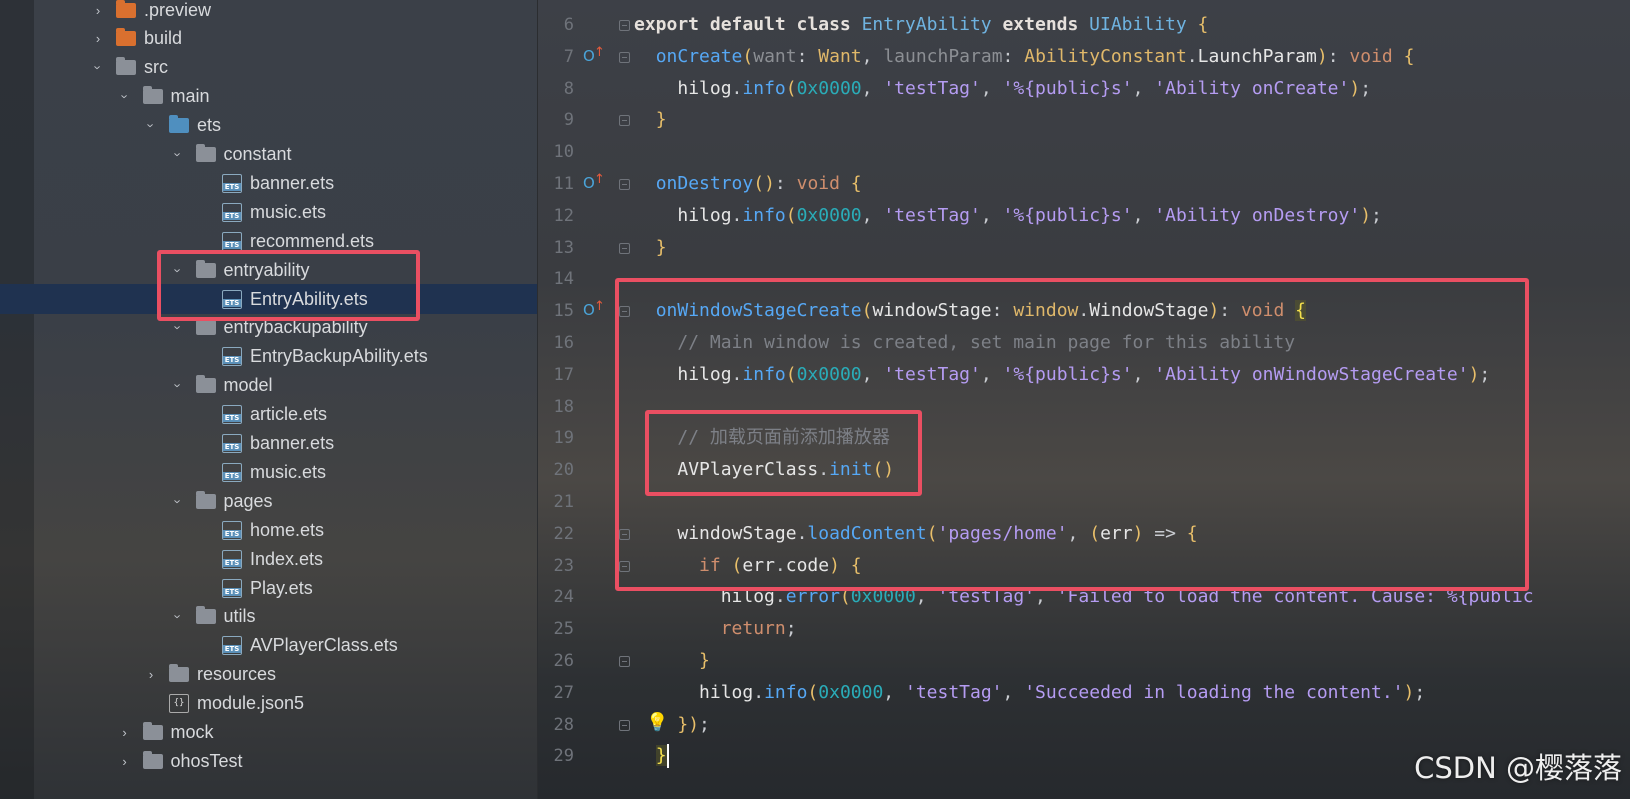 This screenshot has height=799, width=1630. I want to click on tree-item-label: src, so click(156, 67).